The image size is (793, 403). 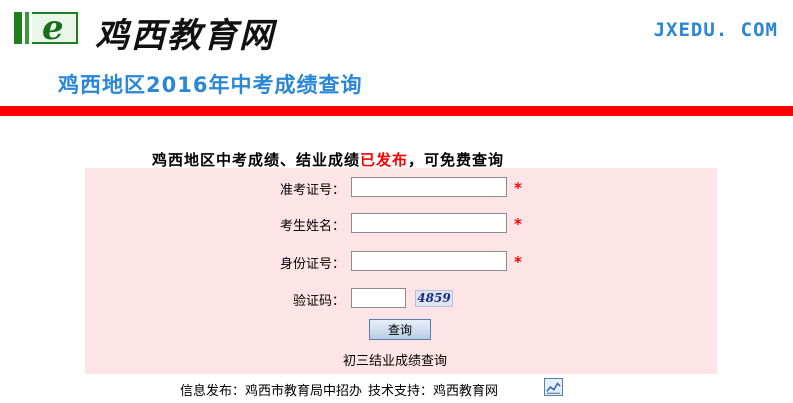 I want to click on brand-name: 鸡西教育网, so click(x=185, y=36).